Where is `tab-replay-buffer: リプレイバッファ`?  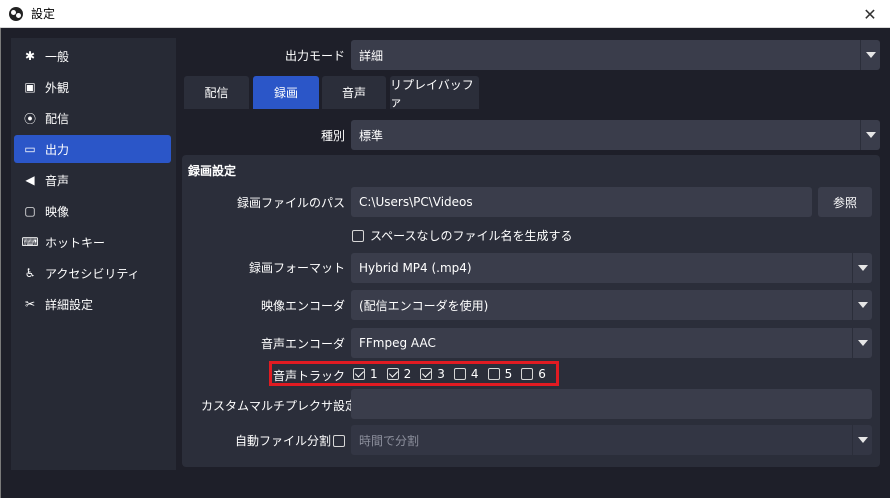 tab-replay-buffer: リプレイバッファ is located at coordinates (434, 92).